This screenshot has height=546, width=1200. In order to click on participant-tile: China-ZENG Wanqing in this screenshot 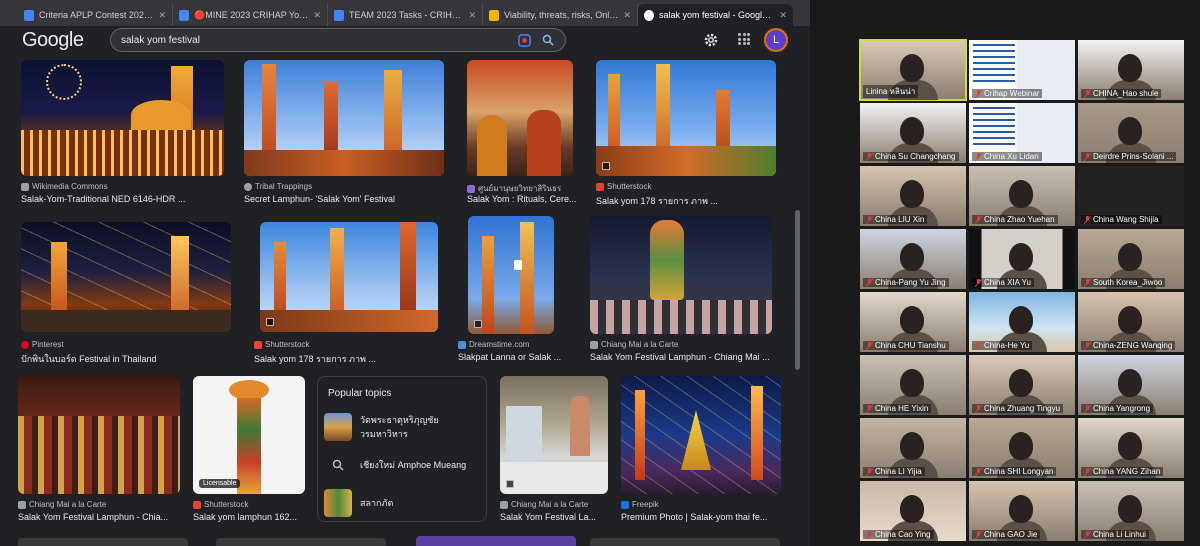, I will do `click(1131, 322)`.